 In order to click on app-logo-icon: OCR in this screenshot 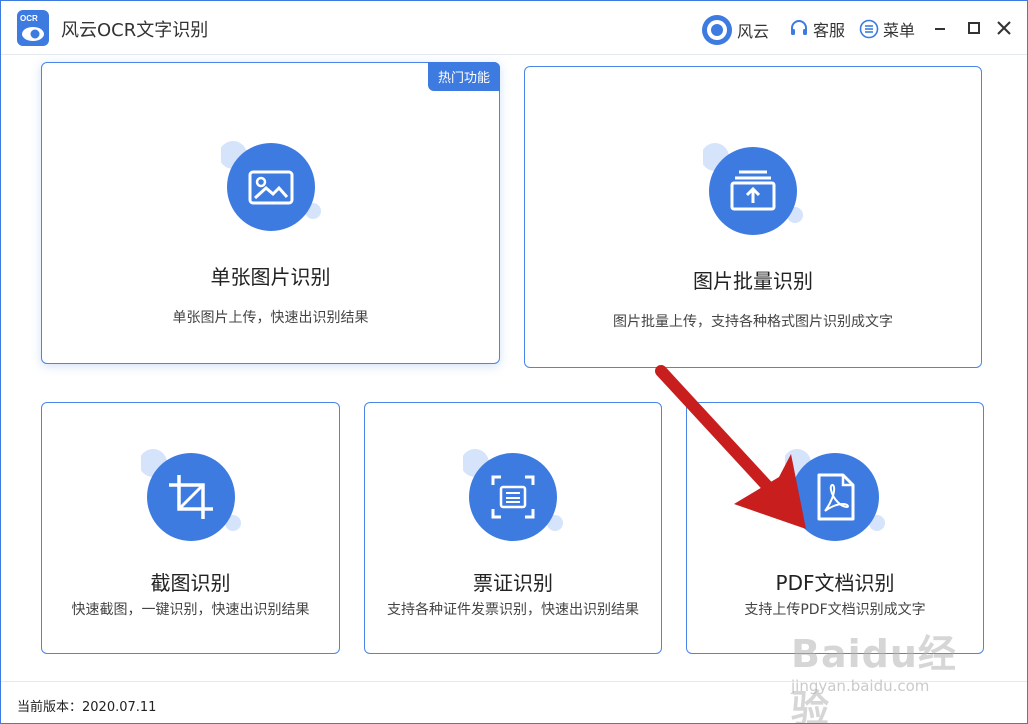, I will do `click(33, 28)`.